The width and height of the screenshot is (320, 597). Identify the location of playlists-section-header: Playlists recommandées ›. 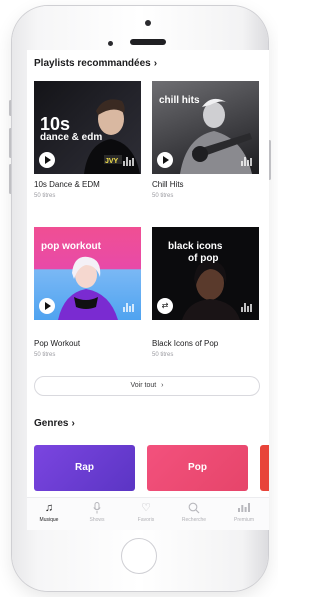
(95, 63).